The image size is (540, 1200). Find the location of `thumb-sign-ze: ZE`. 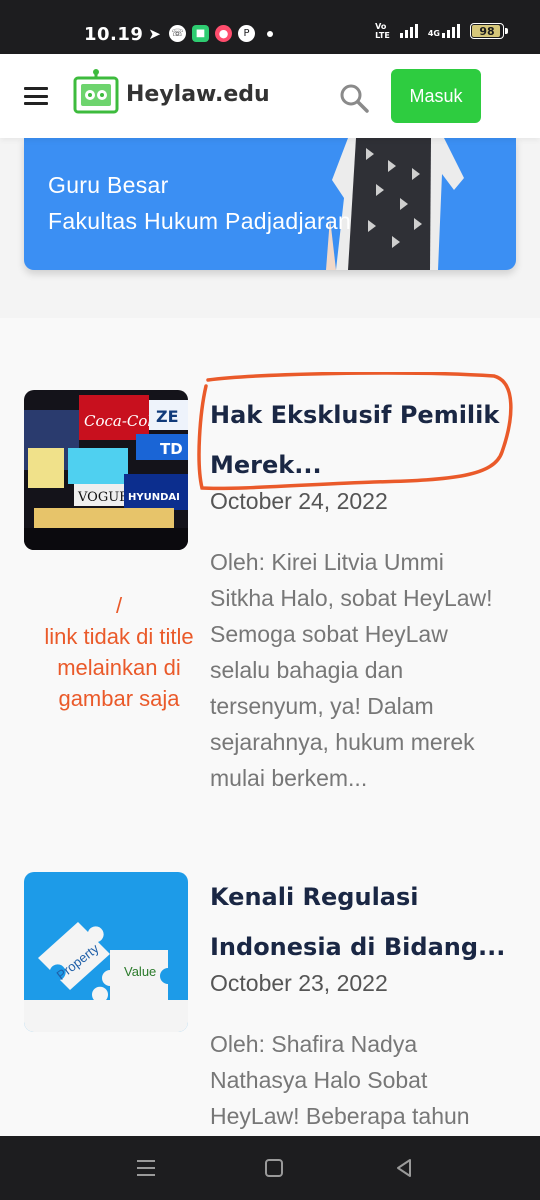

thumb-sign-ze: ZE is located at coordinates (167, 416).